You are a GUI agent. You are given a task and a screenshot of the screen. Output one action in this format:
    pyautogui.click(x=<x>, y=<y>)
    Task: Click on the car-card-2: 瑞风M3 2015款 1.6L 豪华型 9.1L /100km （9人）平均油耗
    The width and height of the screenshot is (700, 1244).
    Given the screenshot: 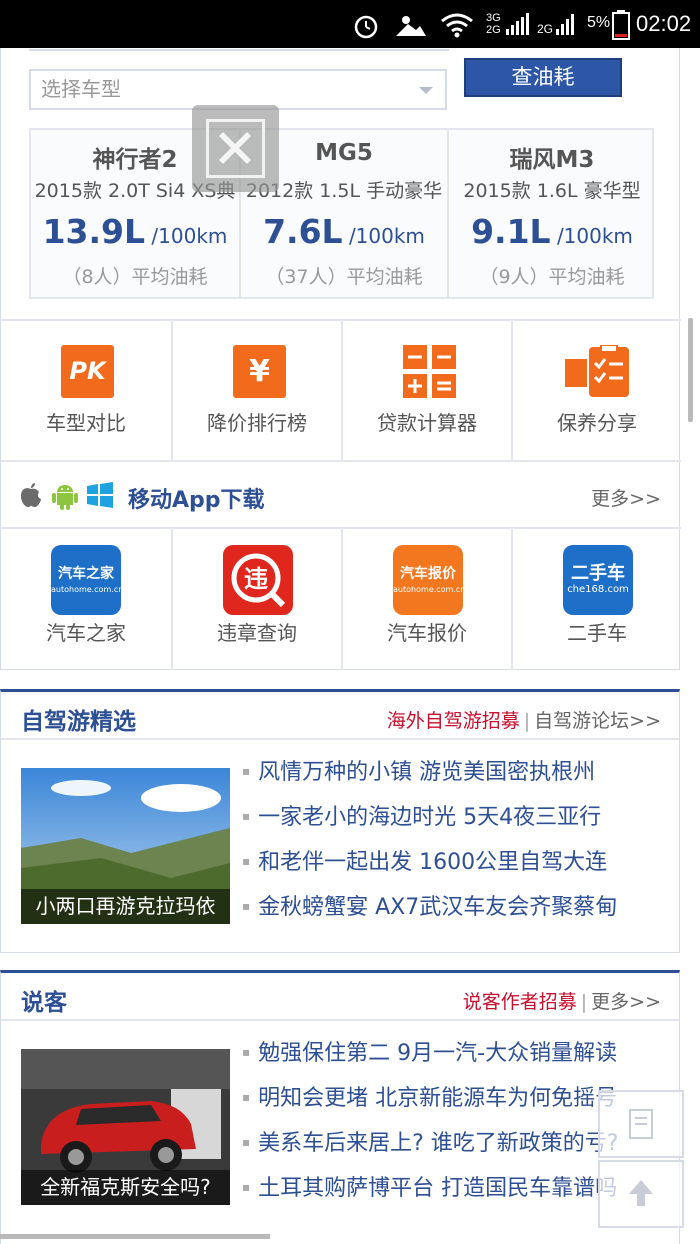 What is the action you would take?
    pyautogui.click(x=551, y=213)
    